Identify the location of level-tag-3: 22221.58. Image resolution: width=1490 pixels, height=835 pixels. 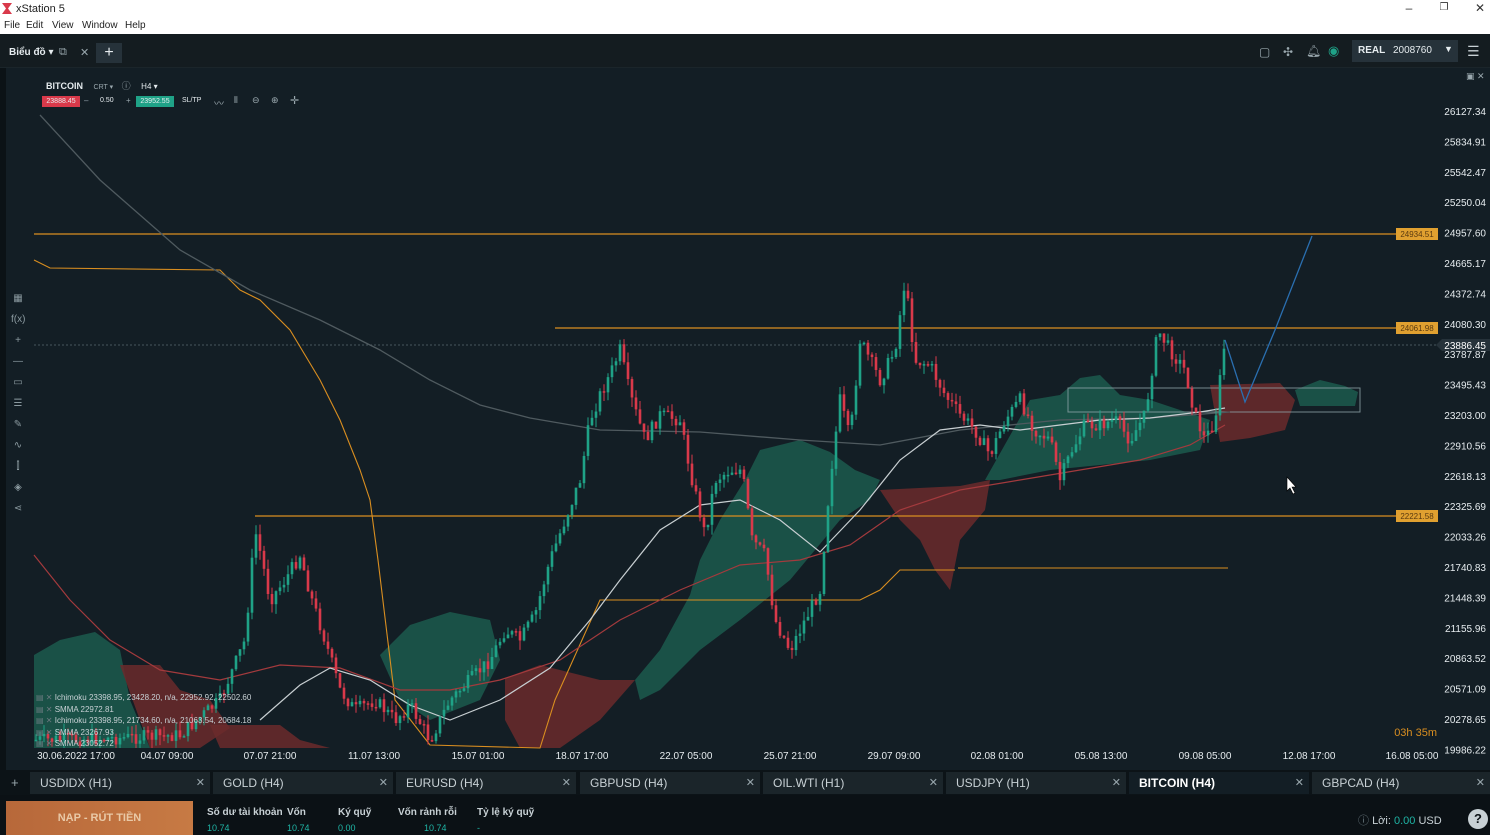
(1417, 516).